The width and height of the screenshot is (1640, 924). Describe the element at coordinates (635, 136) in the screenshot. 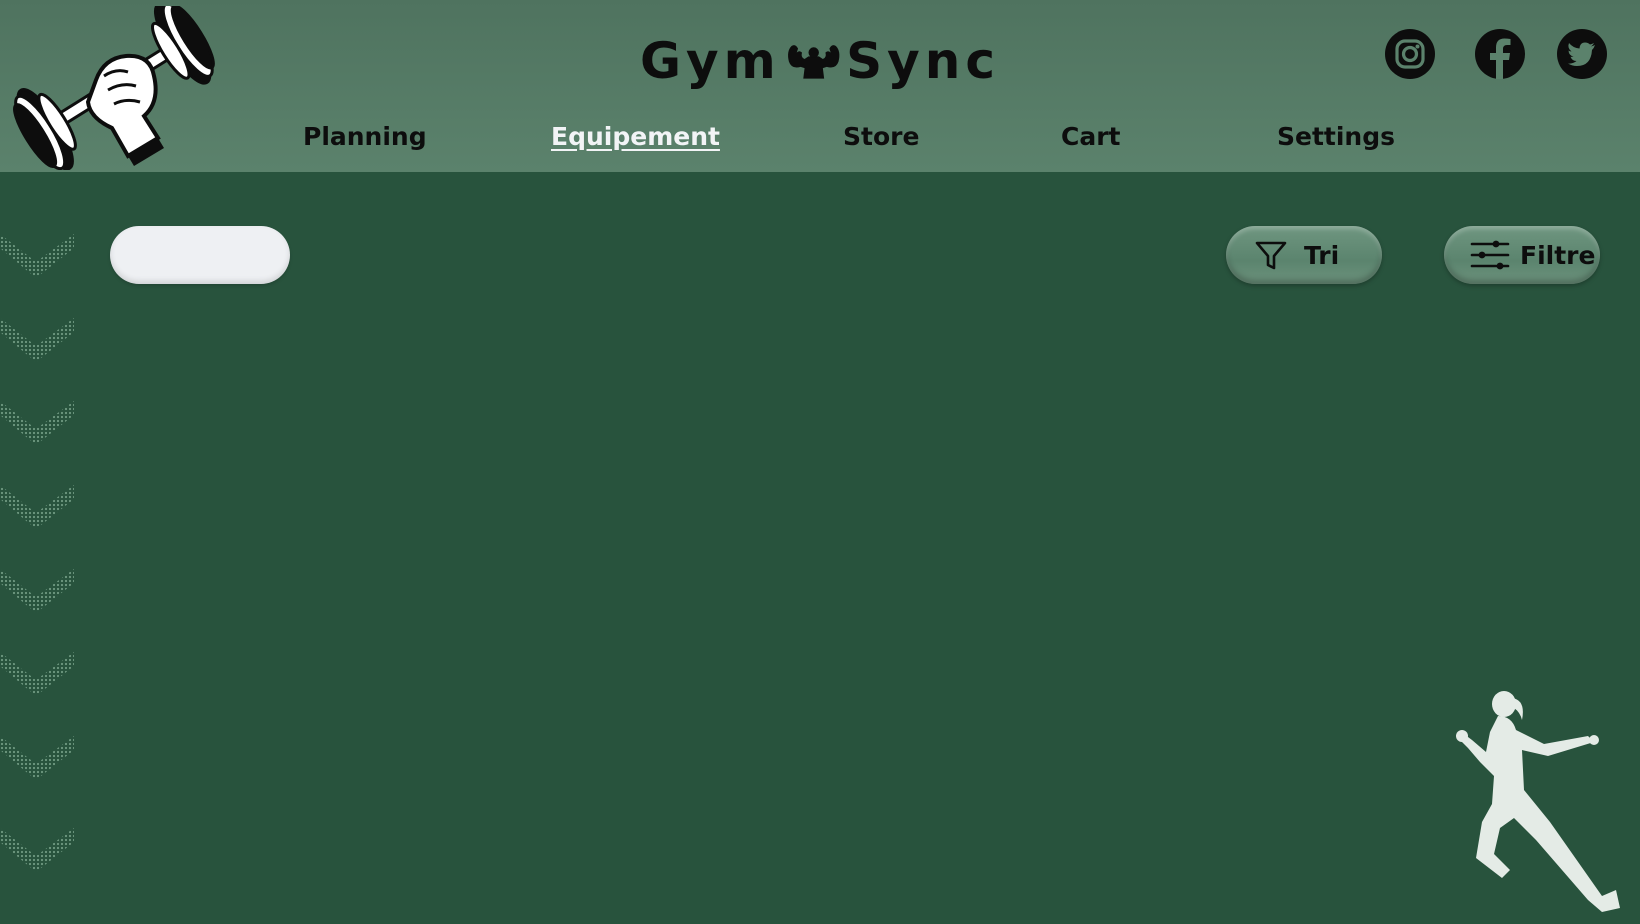

I see `nav-equipement: Equipement` at that location.